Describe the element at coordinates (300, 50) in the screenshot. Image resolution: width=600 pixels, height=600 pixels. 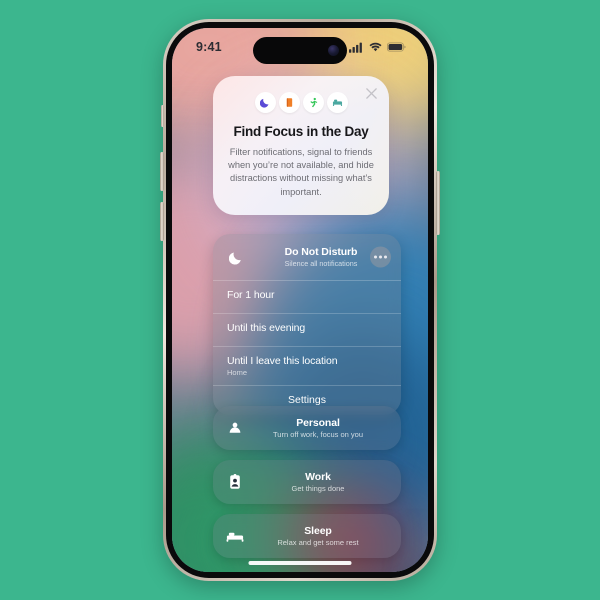
I see `dynamic-island` at that location.